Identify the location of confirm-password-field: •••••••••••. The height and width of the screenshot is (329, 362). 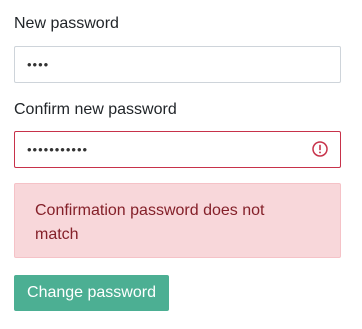
(177, 149).